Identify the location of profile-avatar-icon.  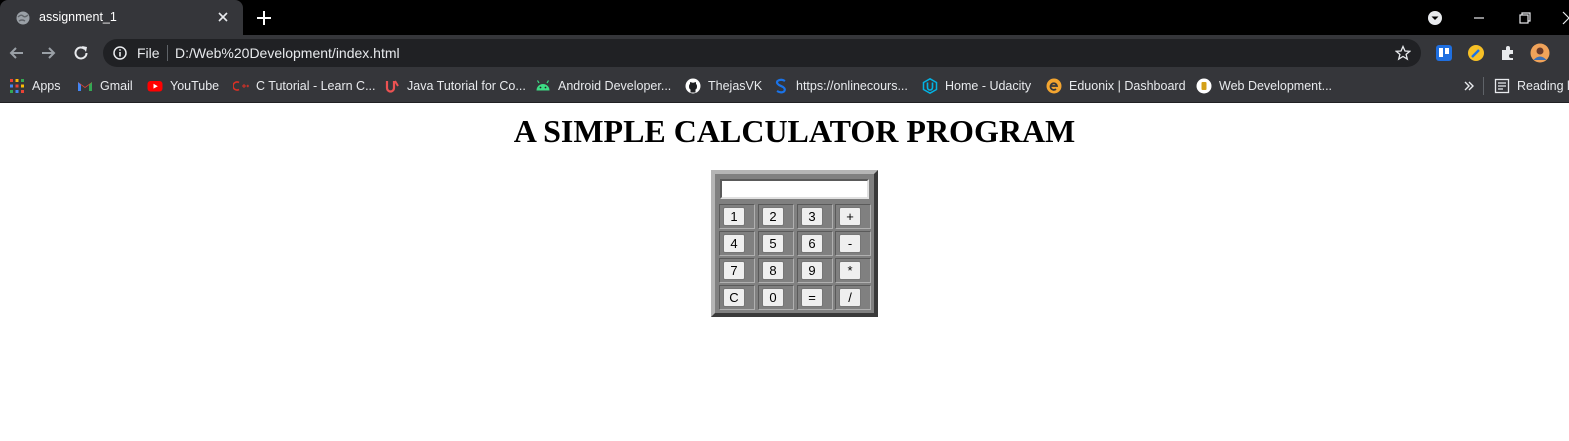
(1540, 53).